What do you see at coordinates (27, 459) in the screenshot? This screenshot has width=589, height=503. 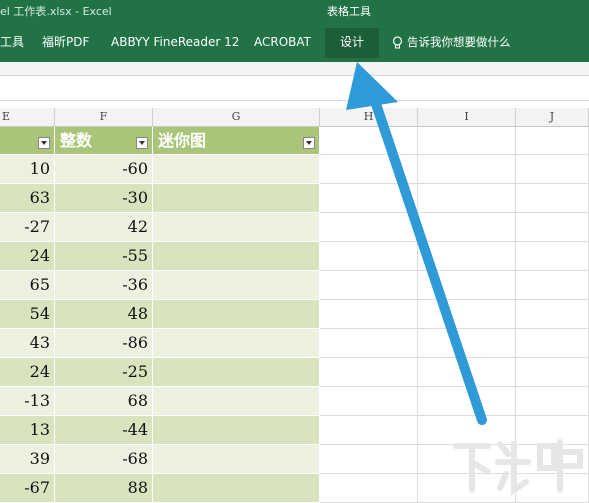 I see `cell-e: 39` at bounding box center [27, 459].